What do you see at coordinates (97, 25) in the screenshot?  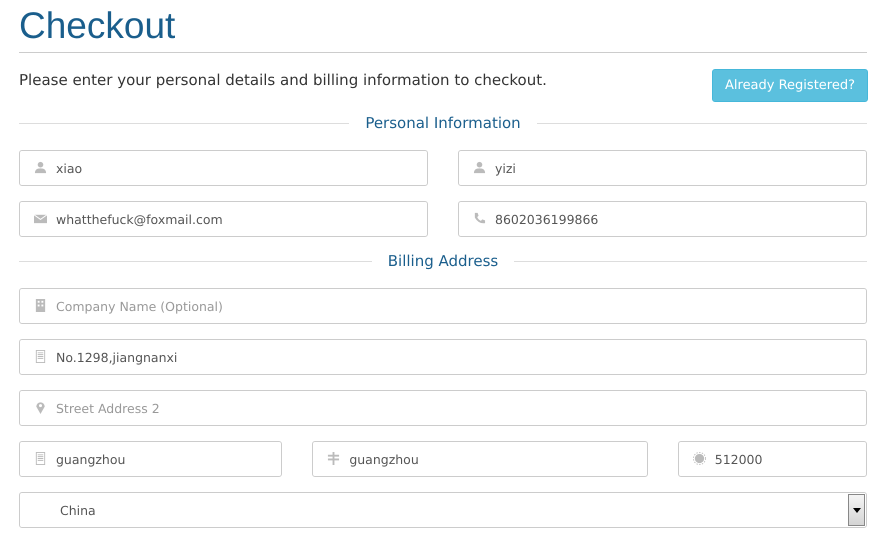 I see `page-title: Checkout` at bounding box center [97, 25].